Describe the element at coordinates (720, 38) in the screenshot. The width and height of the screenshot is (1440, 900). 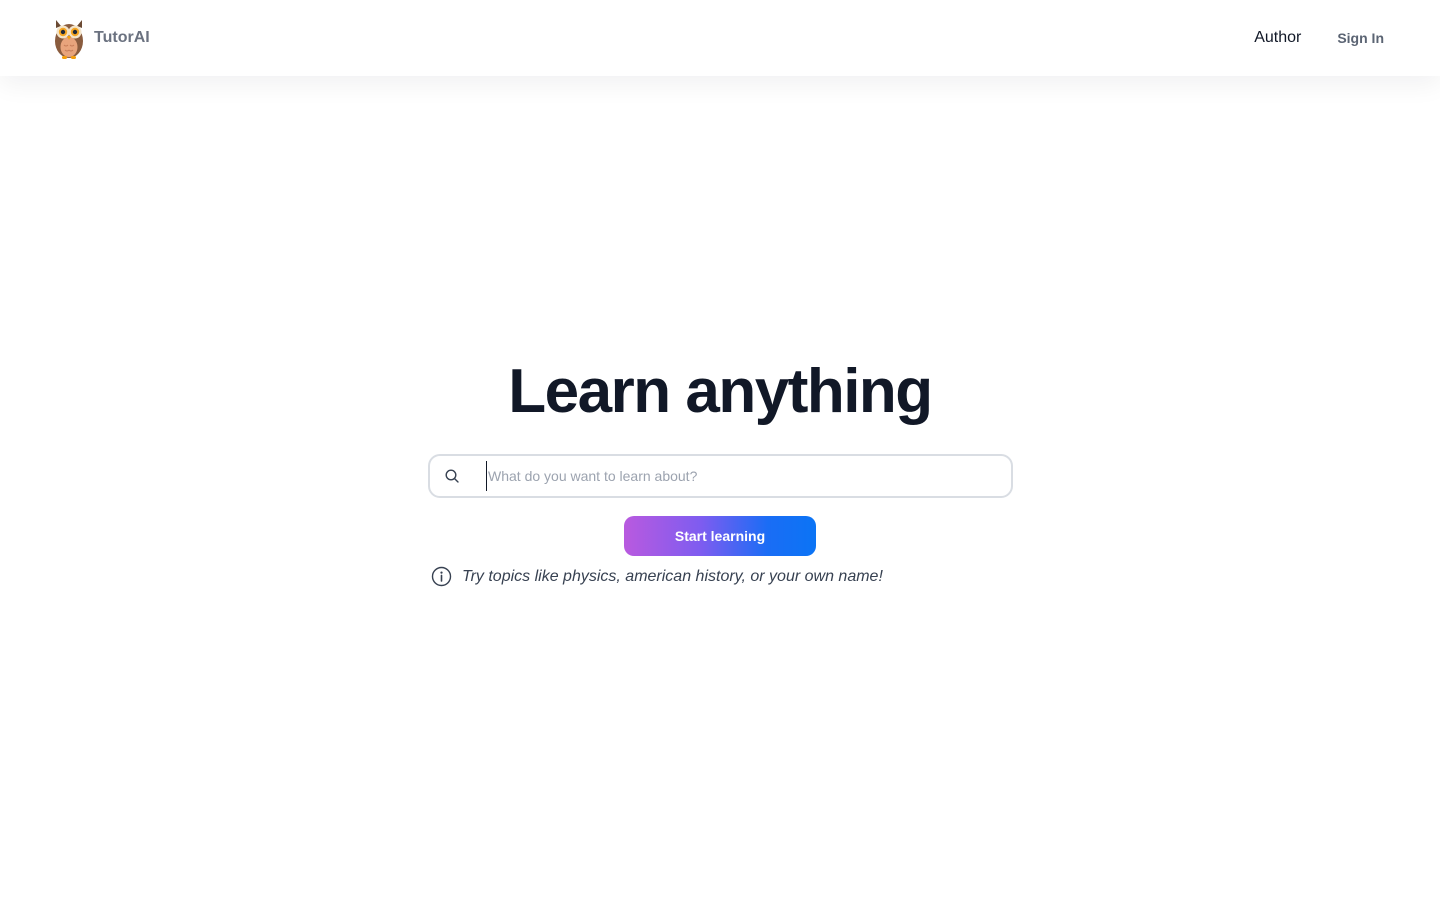
I see `top-nav-bar: TutorAI Author Sign In` at that location.